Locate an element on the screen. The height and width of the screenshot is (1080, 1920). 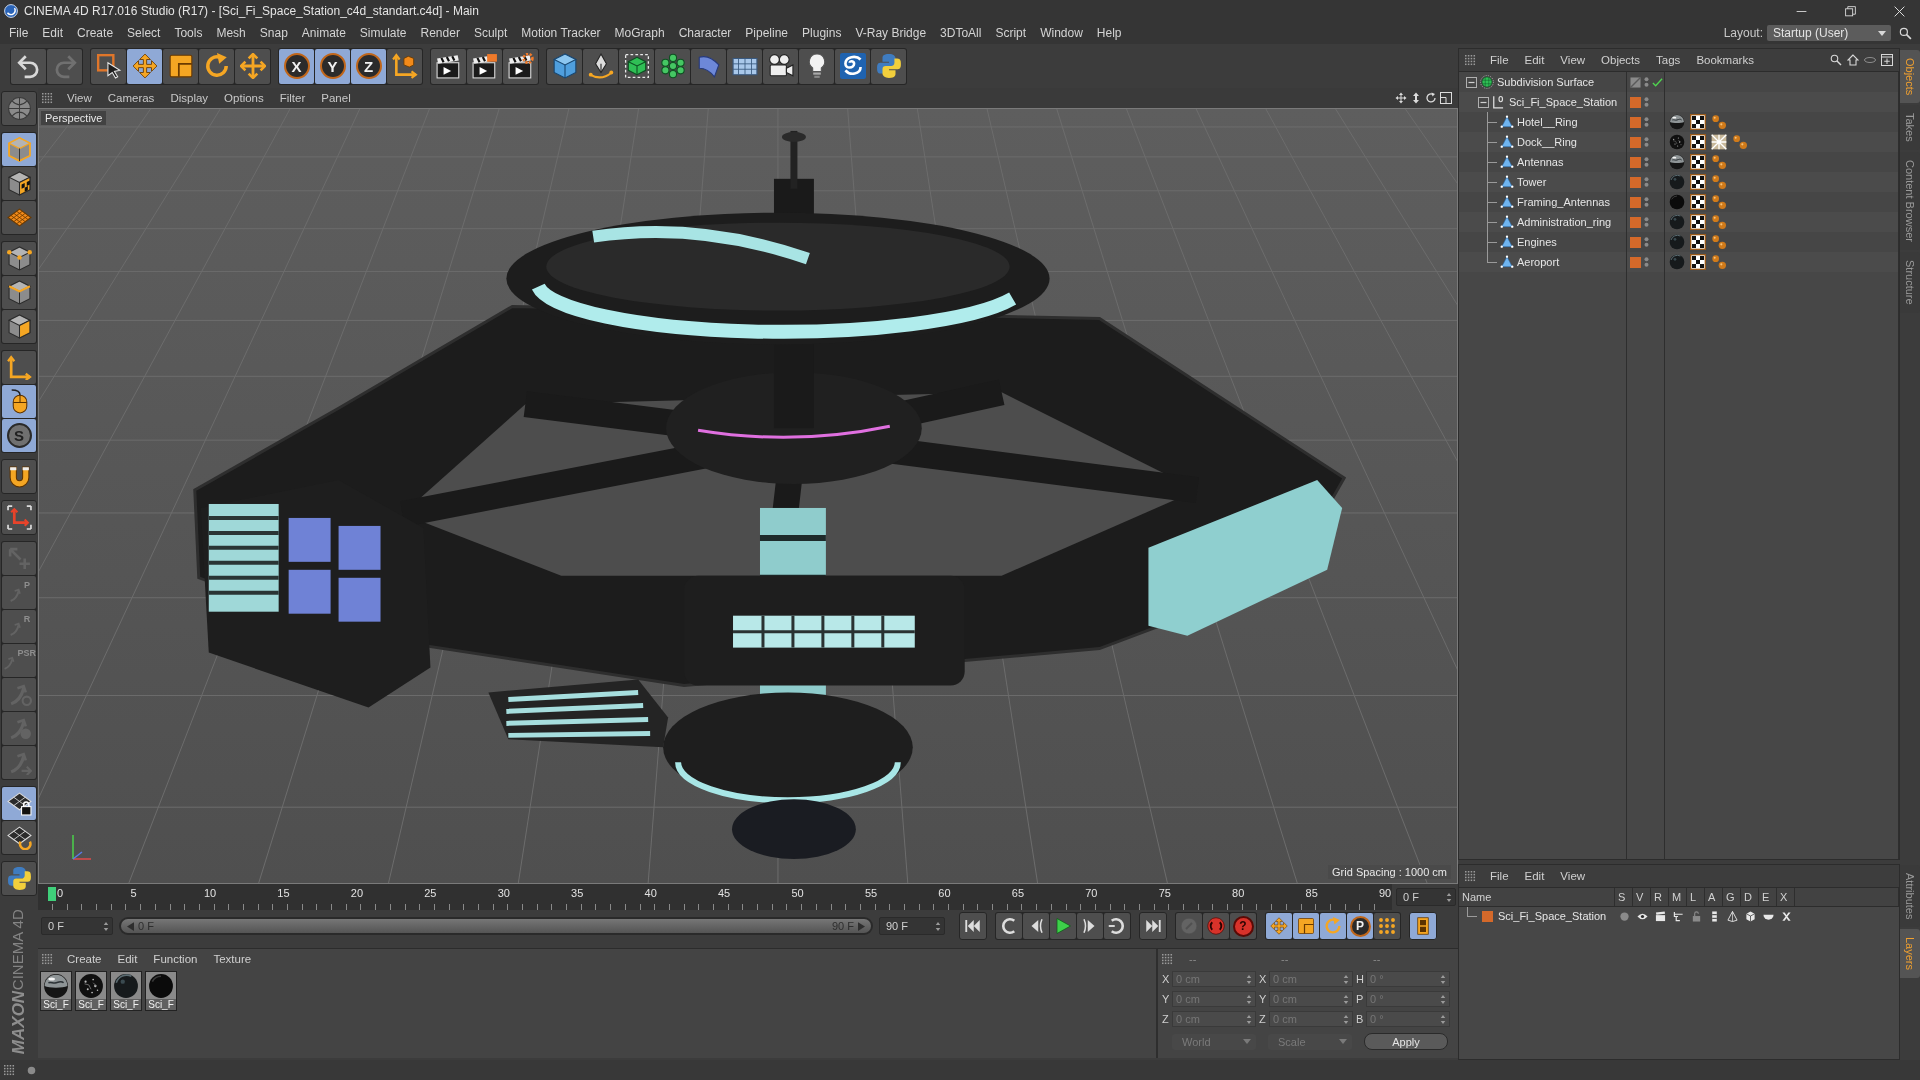
axis-mode-button is located at coordinates (19, 367).